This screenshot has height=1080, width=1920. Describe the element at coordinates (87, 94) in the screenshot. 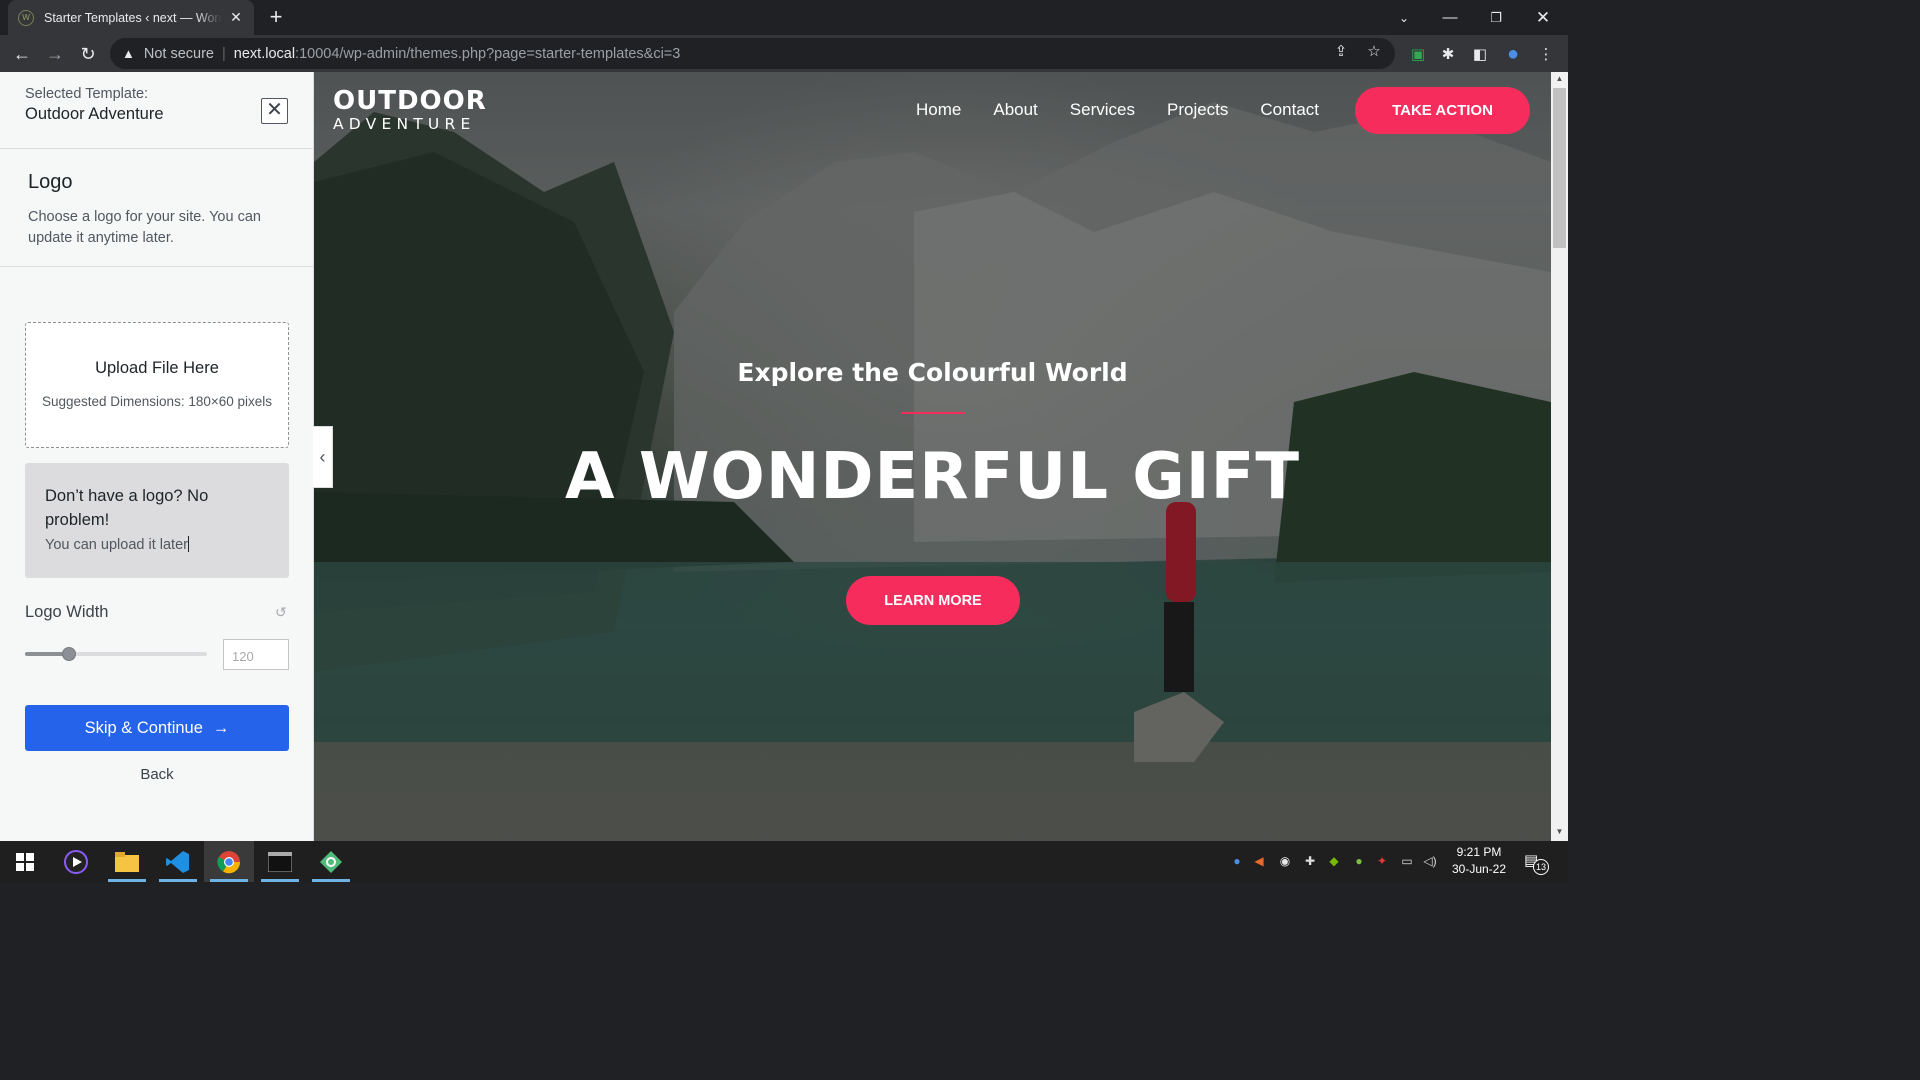

I see `selected-template-label: Selected Template:` at that location.